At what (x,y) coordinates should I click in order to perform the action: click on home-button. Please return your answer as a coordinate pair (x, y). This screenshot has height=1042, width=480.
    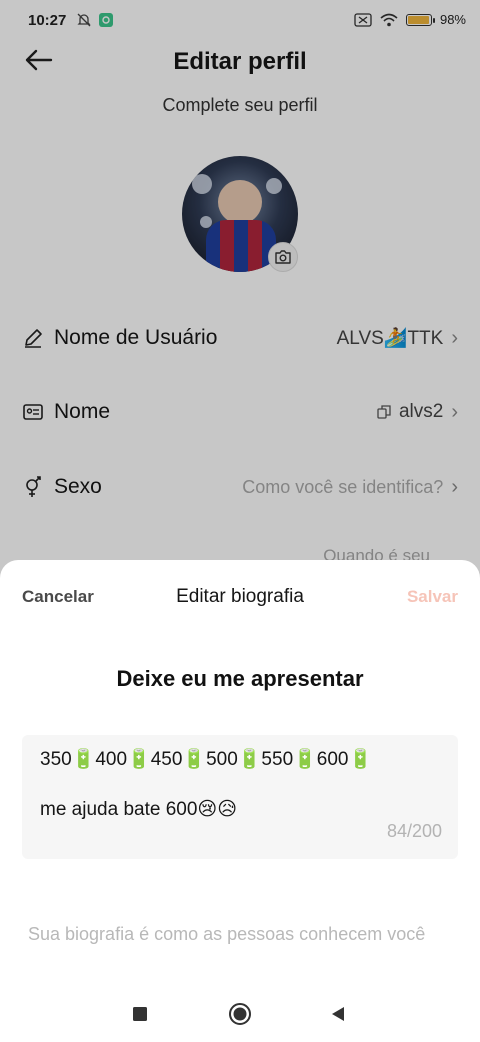
    Looking at the image, I should click on (240, 1014).